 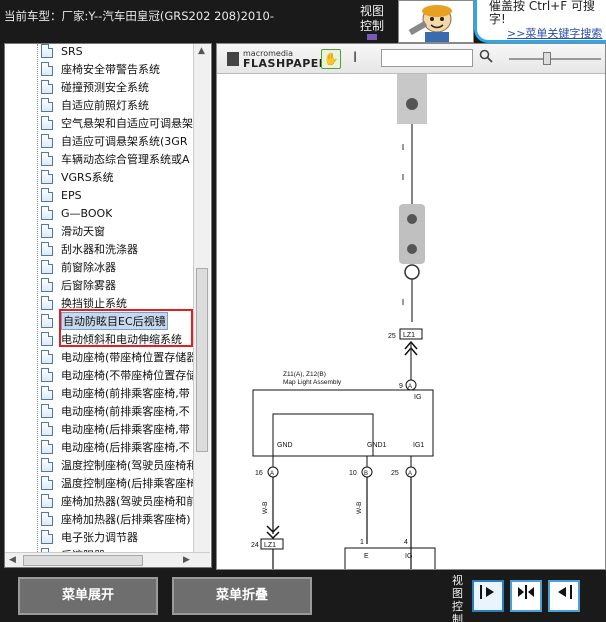 What do you see at coordinates (259, 473) in the screenshot?
I see `svg-text: 16` at bounding box center [259, 473].